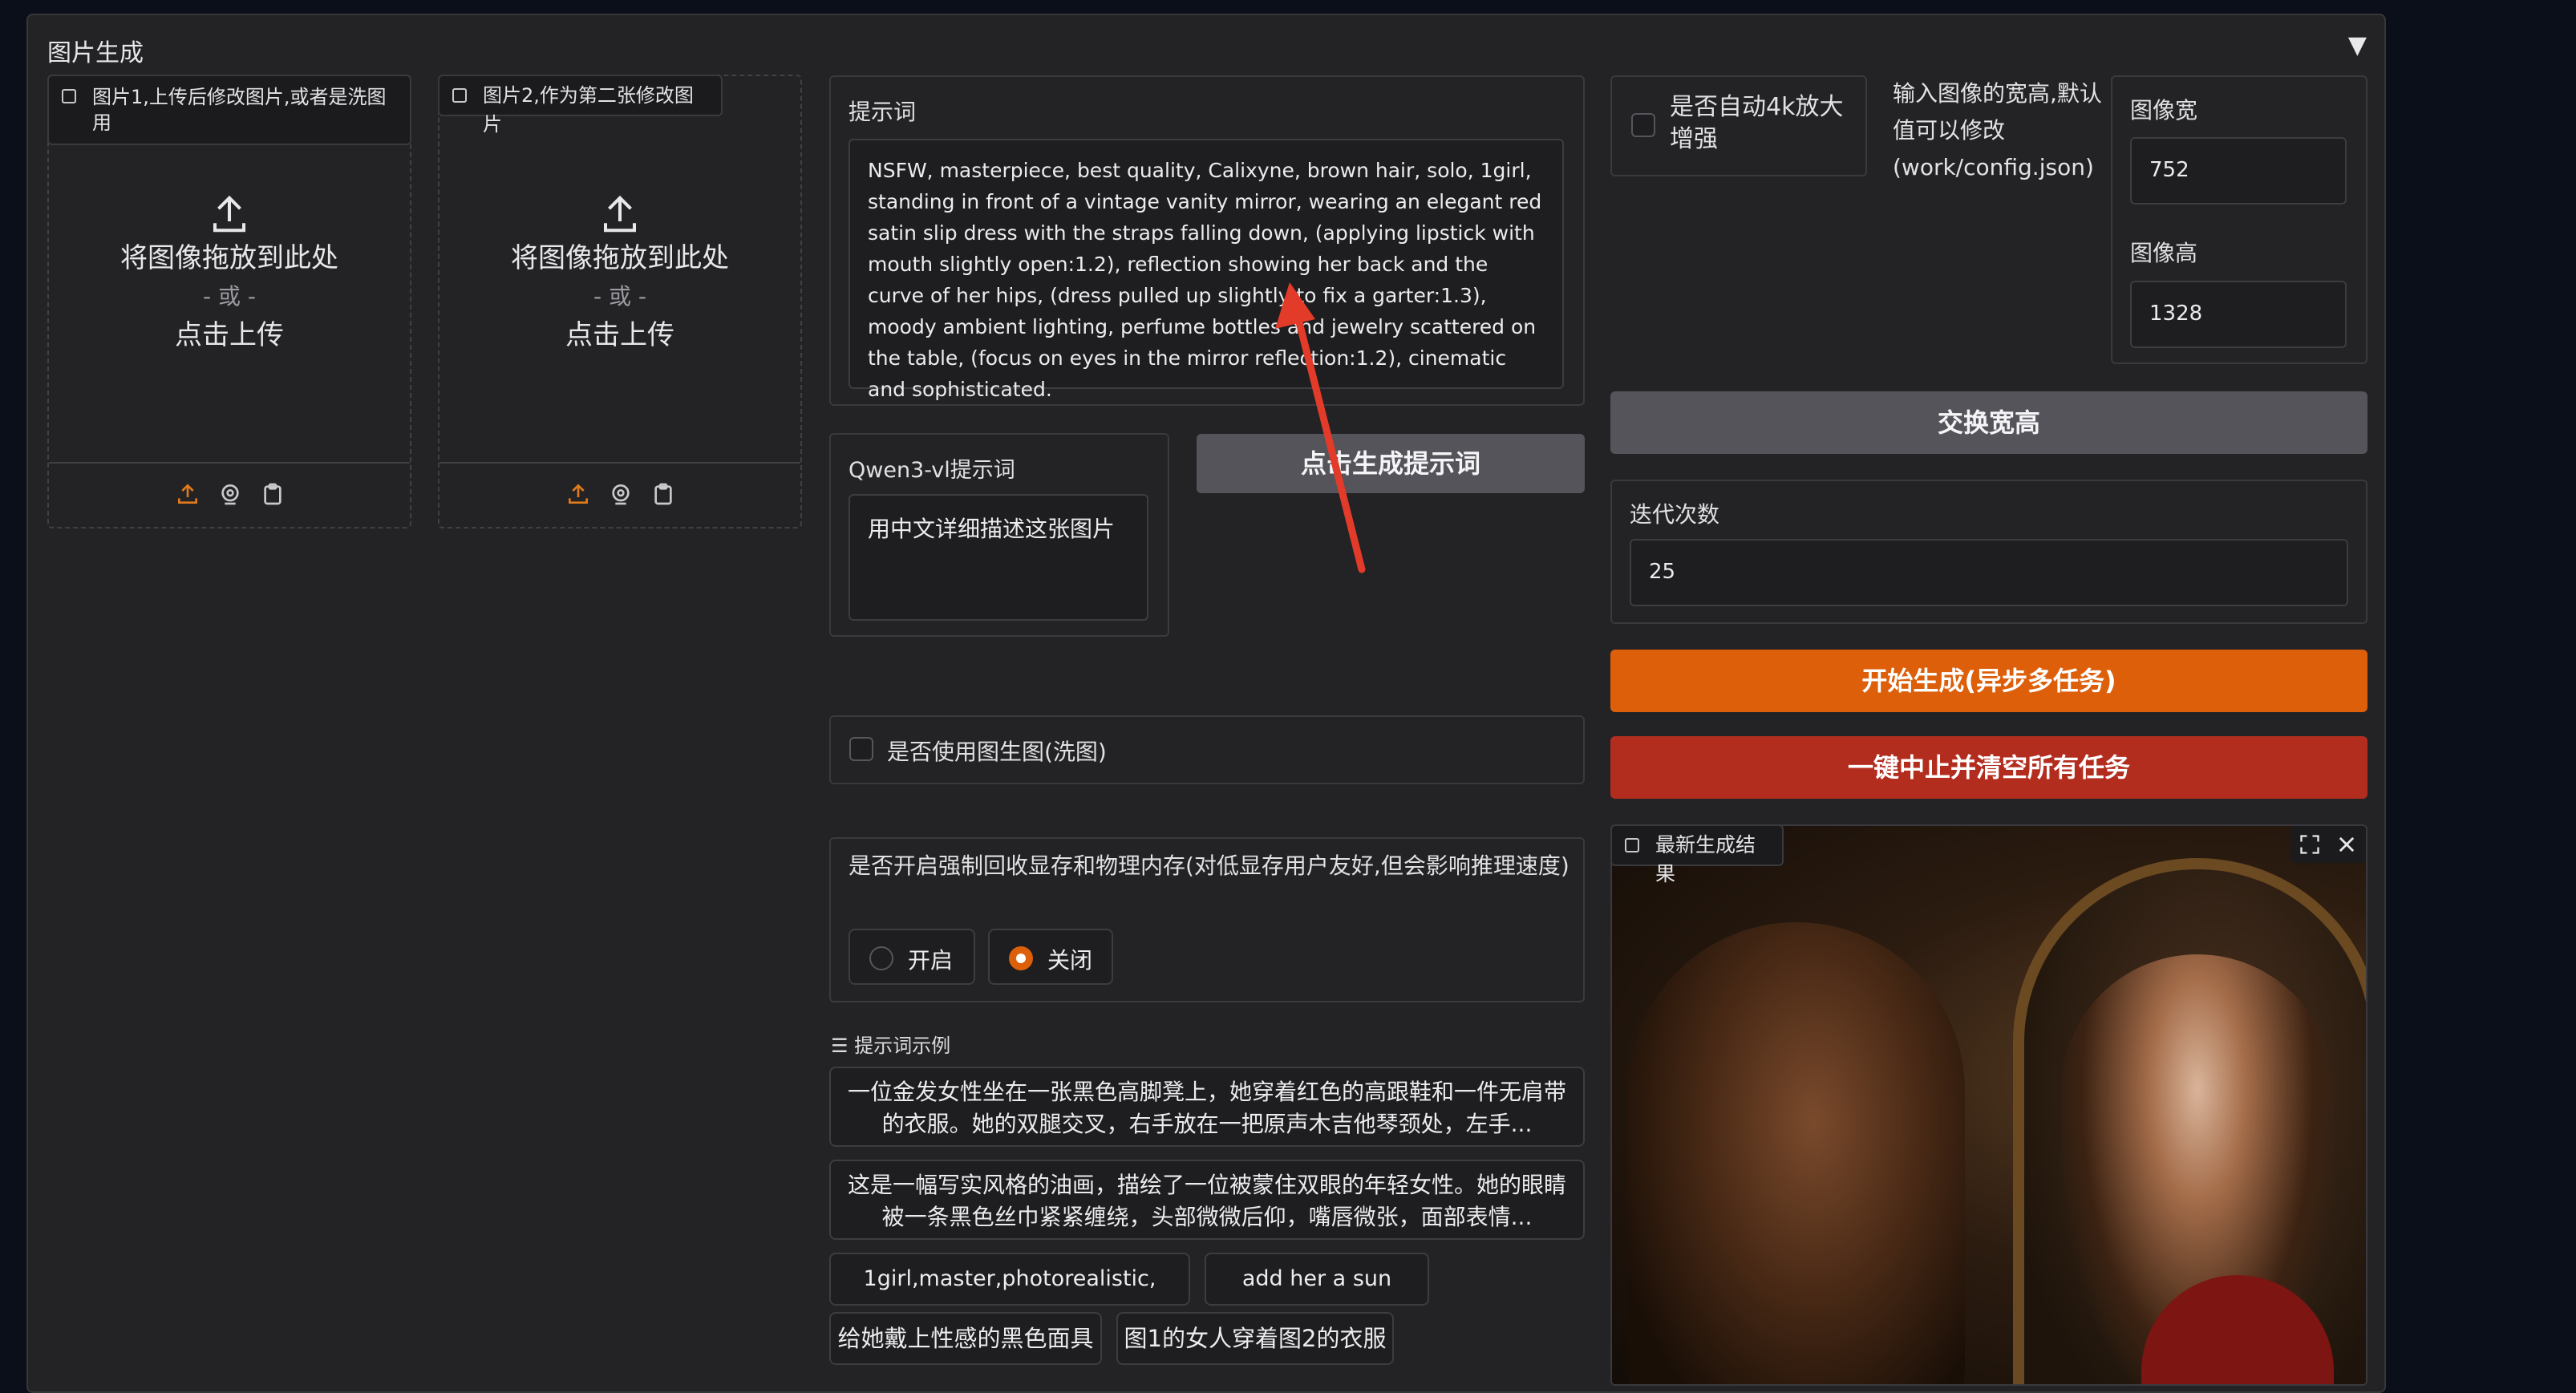  What do you see at coordinates (861, 749) in the screenshot?
I see `img2img-checkbox` at bounding box center [861, 749].